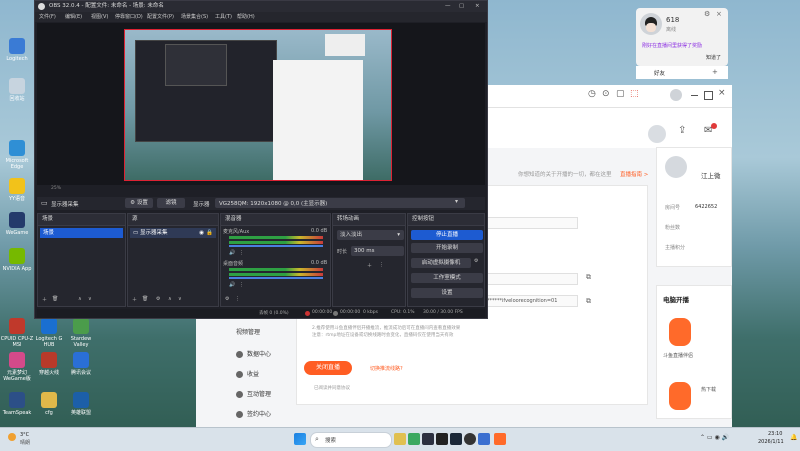  Describe the element at coordinates (441, 263) in the screenshot. I see `virtual-camera-button: 启动虚拟摄像机` at that location.